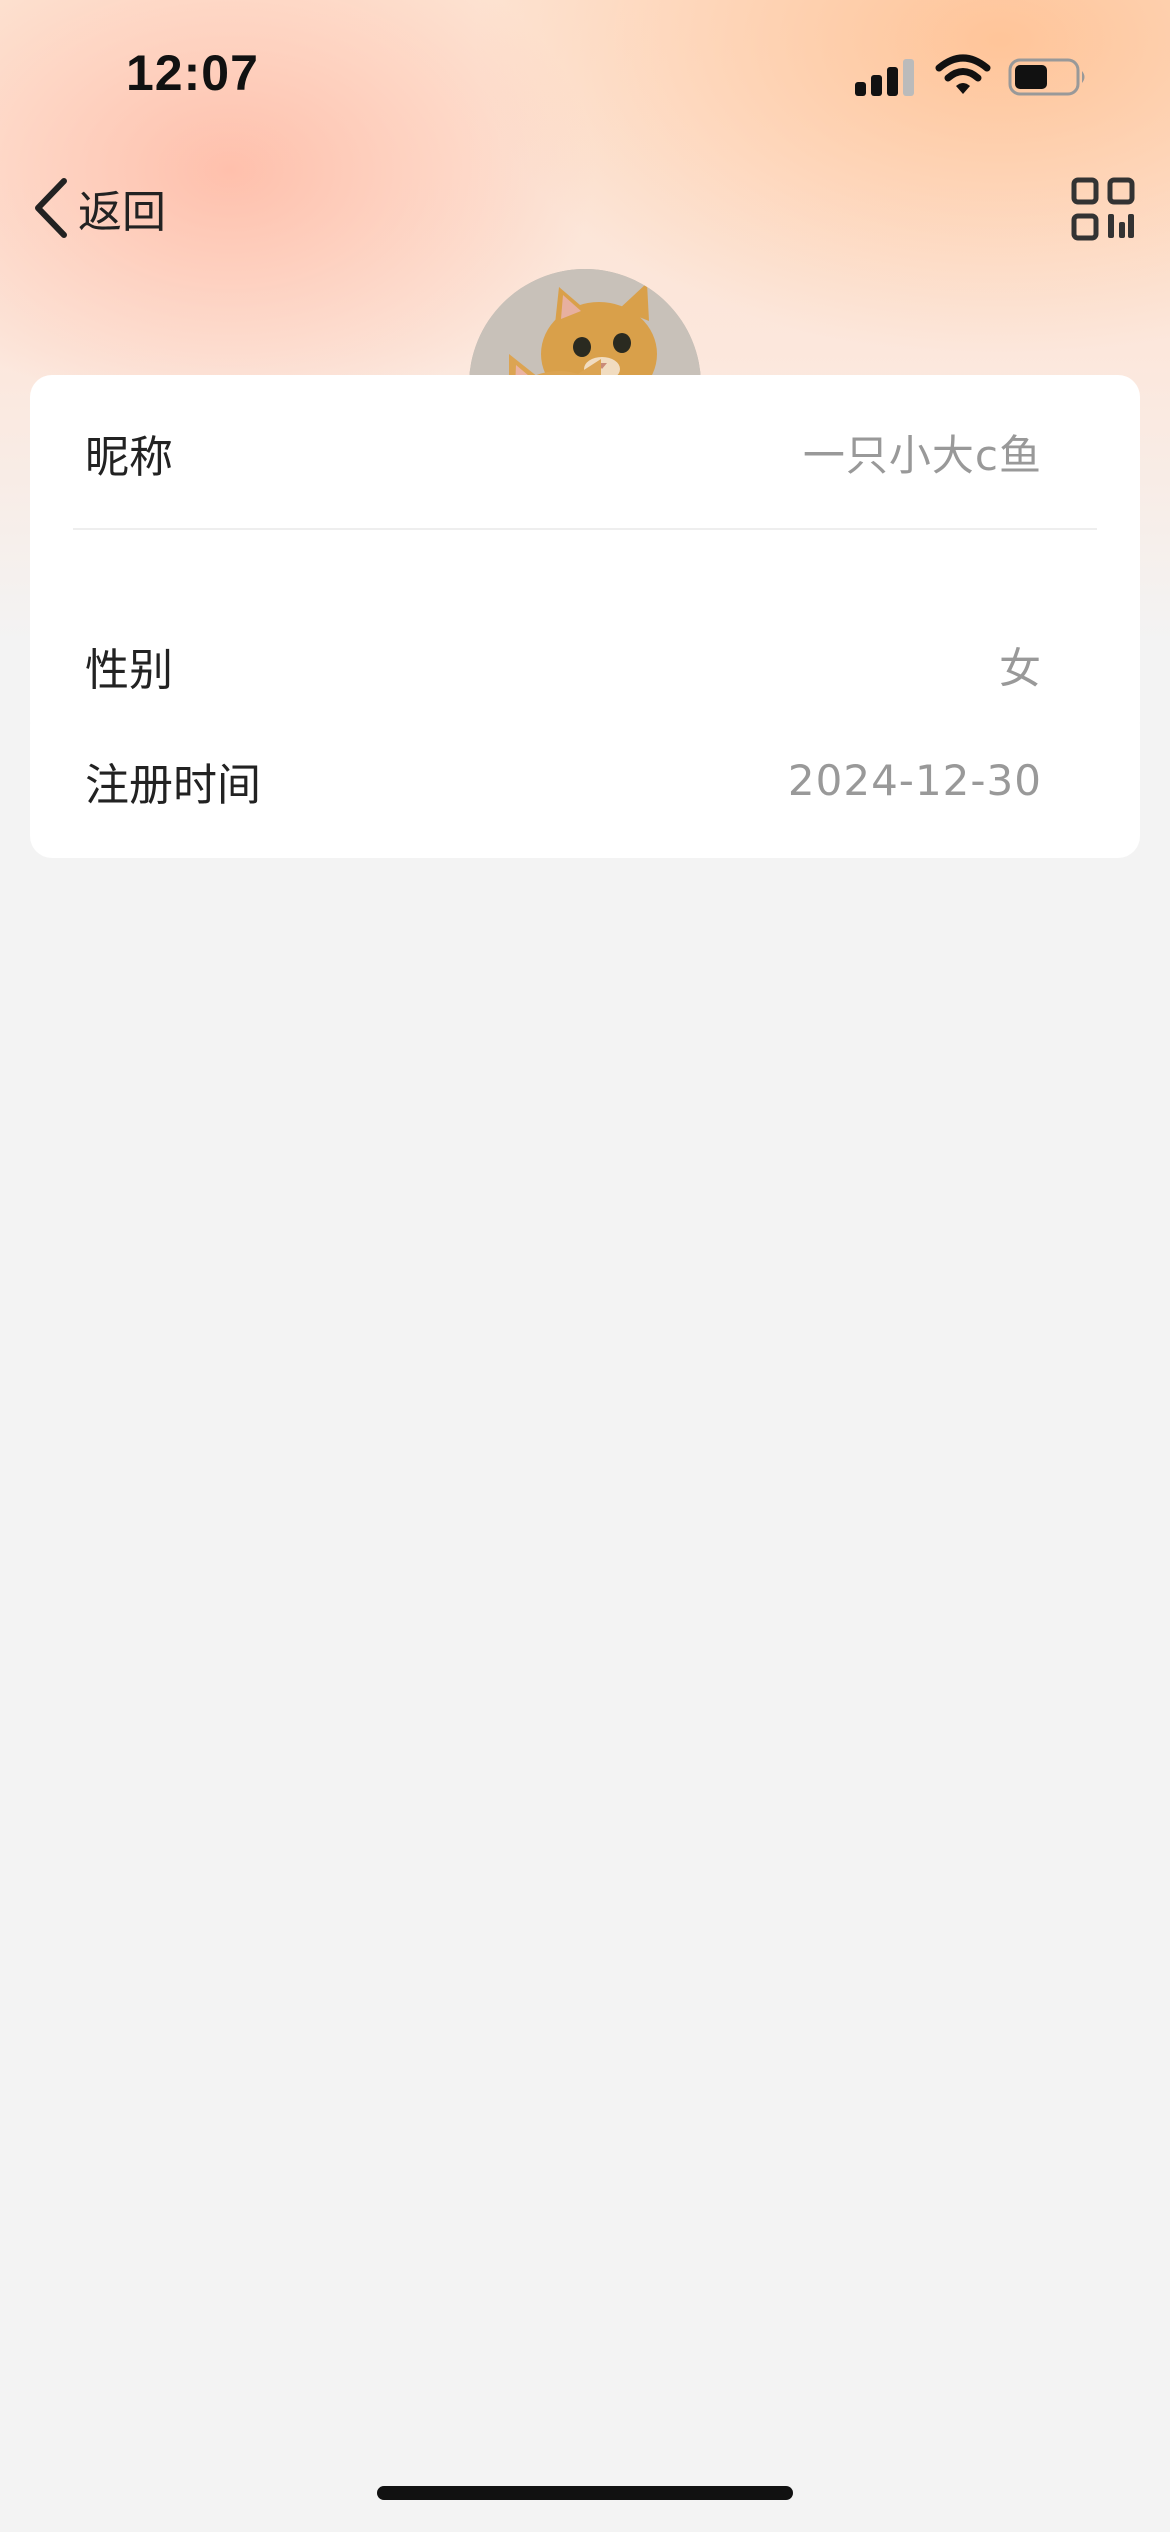  I want to click on cellular-signal-icon, so click(885, 76).